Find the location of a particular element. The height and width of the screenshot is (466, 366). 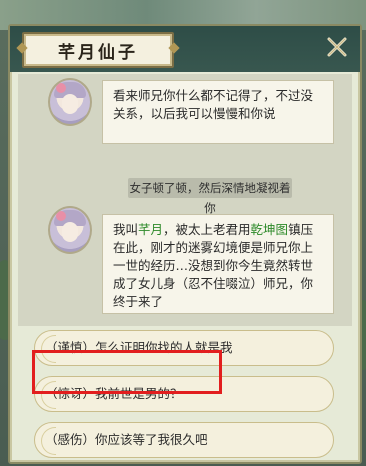

narration-text: 女子顿了顿，然后深情地凝视着你 is located at coordinates (210, 196).